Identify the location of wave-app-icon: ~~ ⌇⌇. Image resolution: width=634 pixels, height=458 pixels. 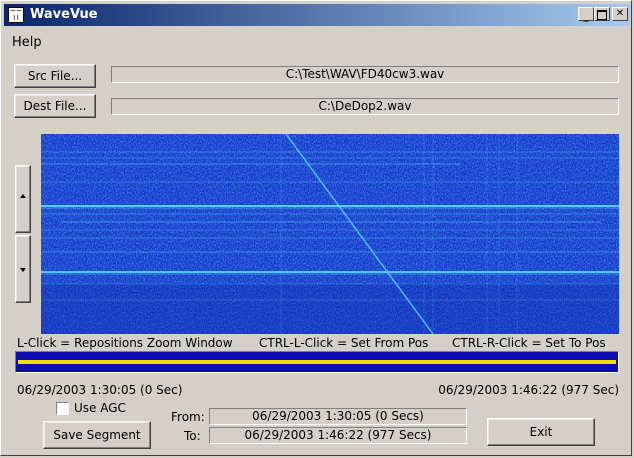
(16, 15).